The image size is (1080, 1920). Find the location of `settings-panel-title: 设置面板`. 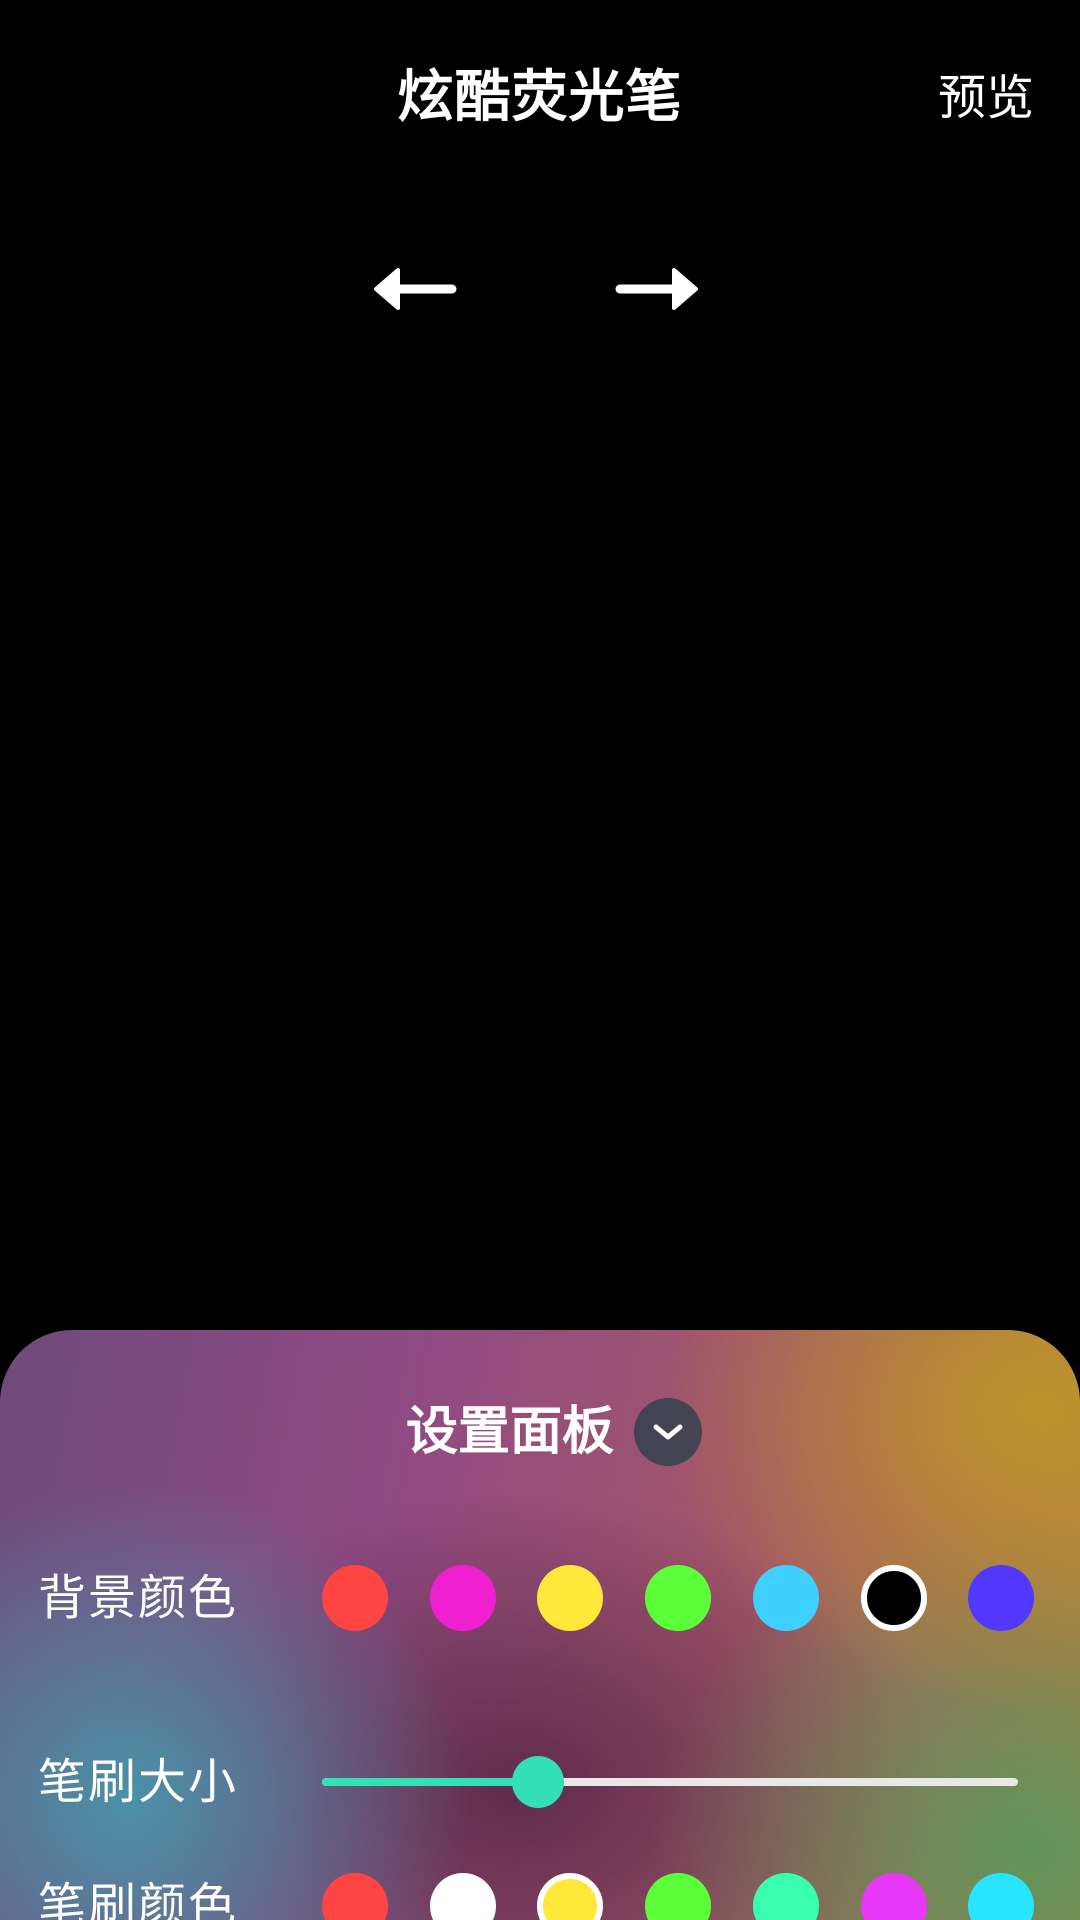

settings-panel-title: 设置面板 is located at coordinates (509, 1432).